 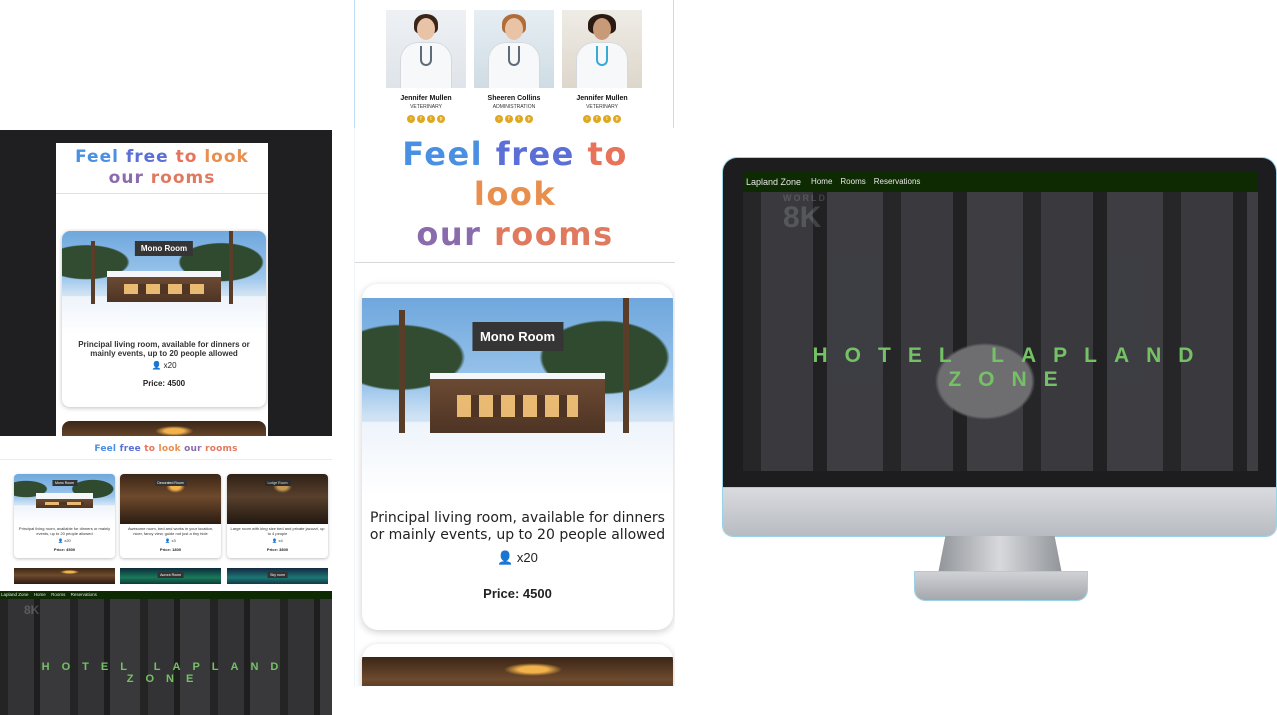 What do you see at coordinates (277, 499) in the screenshot?
I see `room-photo: Lodge Room` at bounding box center [277, 499].